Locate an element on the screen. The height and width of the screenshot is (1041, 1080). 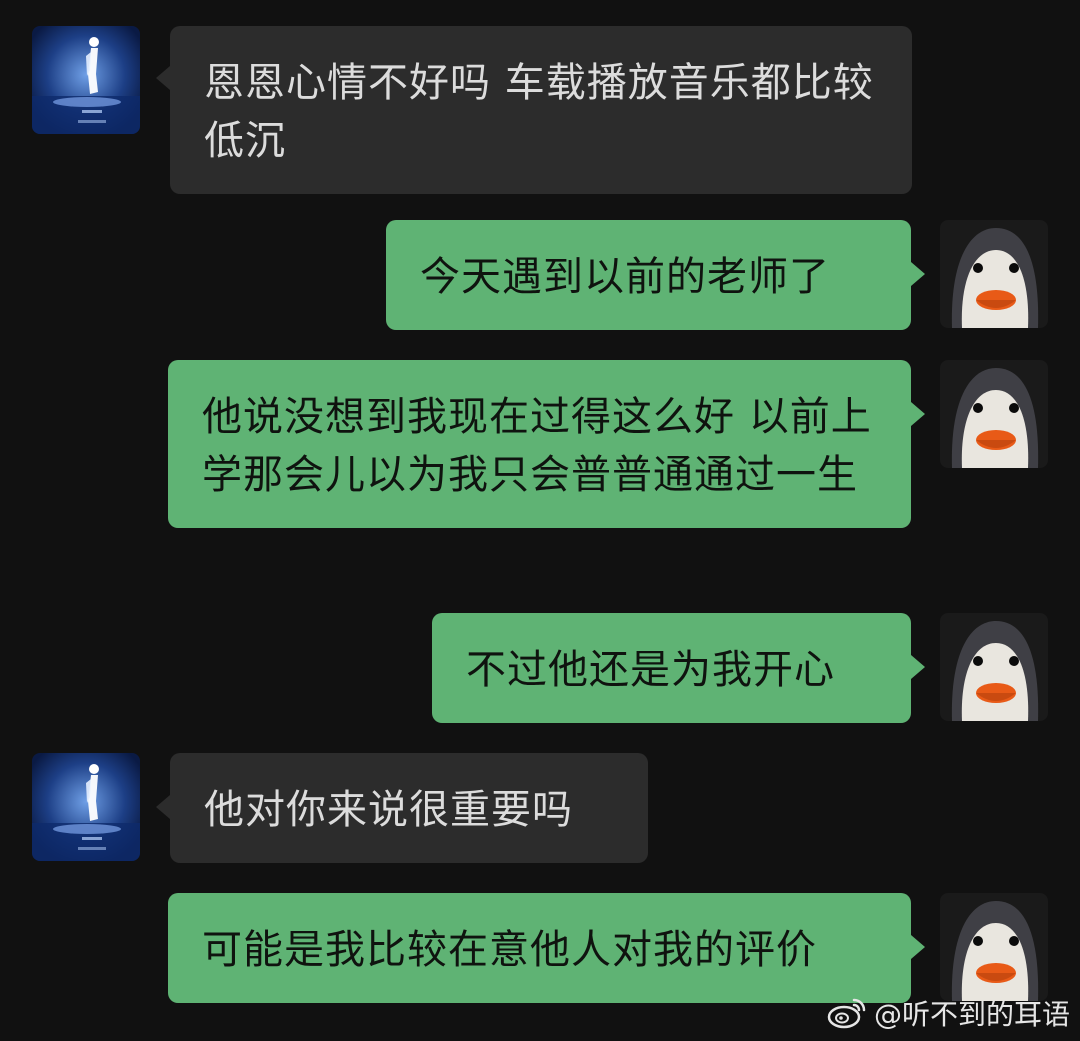
message-bubble: 可能是我比较在意他人对我的评价 is located at coordinates (539, 948).